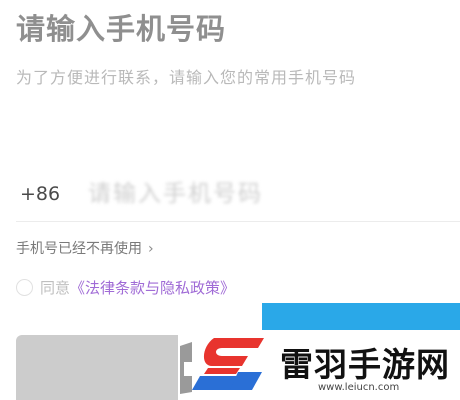 This screenshot has width=460, height=400. What do you see at coordinates (186, 77) in the screenshot?
I see `page-subtitle: 为了方便进行联系，请输入您的常用手机号码` at bounding box center [186, 77].